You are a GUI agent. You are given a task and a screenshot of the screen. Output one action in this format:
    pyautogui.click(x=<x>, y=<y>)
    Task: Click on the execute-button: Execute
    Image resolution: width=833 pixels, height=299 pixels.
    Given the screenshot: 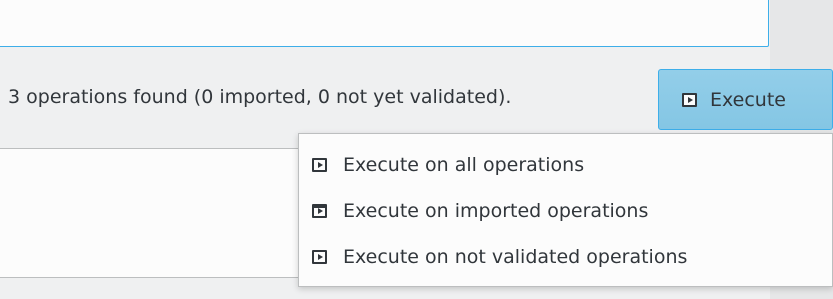 What is the action you would take?
    pyautogui.click(x=745, y=99)
    